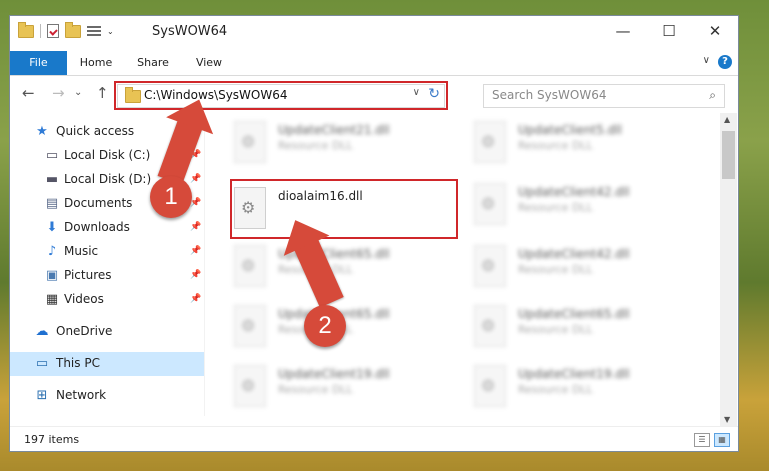  Describe the element at coordinates (52, 299) in the screenshot. I see `videos-icon: ▦` at that location.